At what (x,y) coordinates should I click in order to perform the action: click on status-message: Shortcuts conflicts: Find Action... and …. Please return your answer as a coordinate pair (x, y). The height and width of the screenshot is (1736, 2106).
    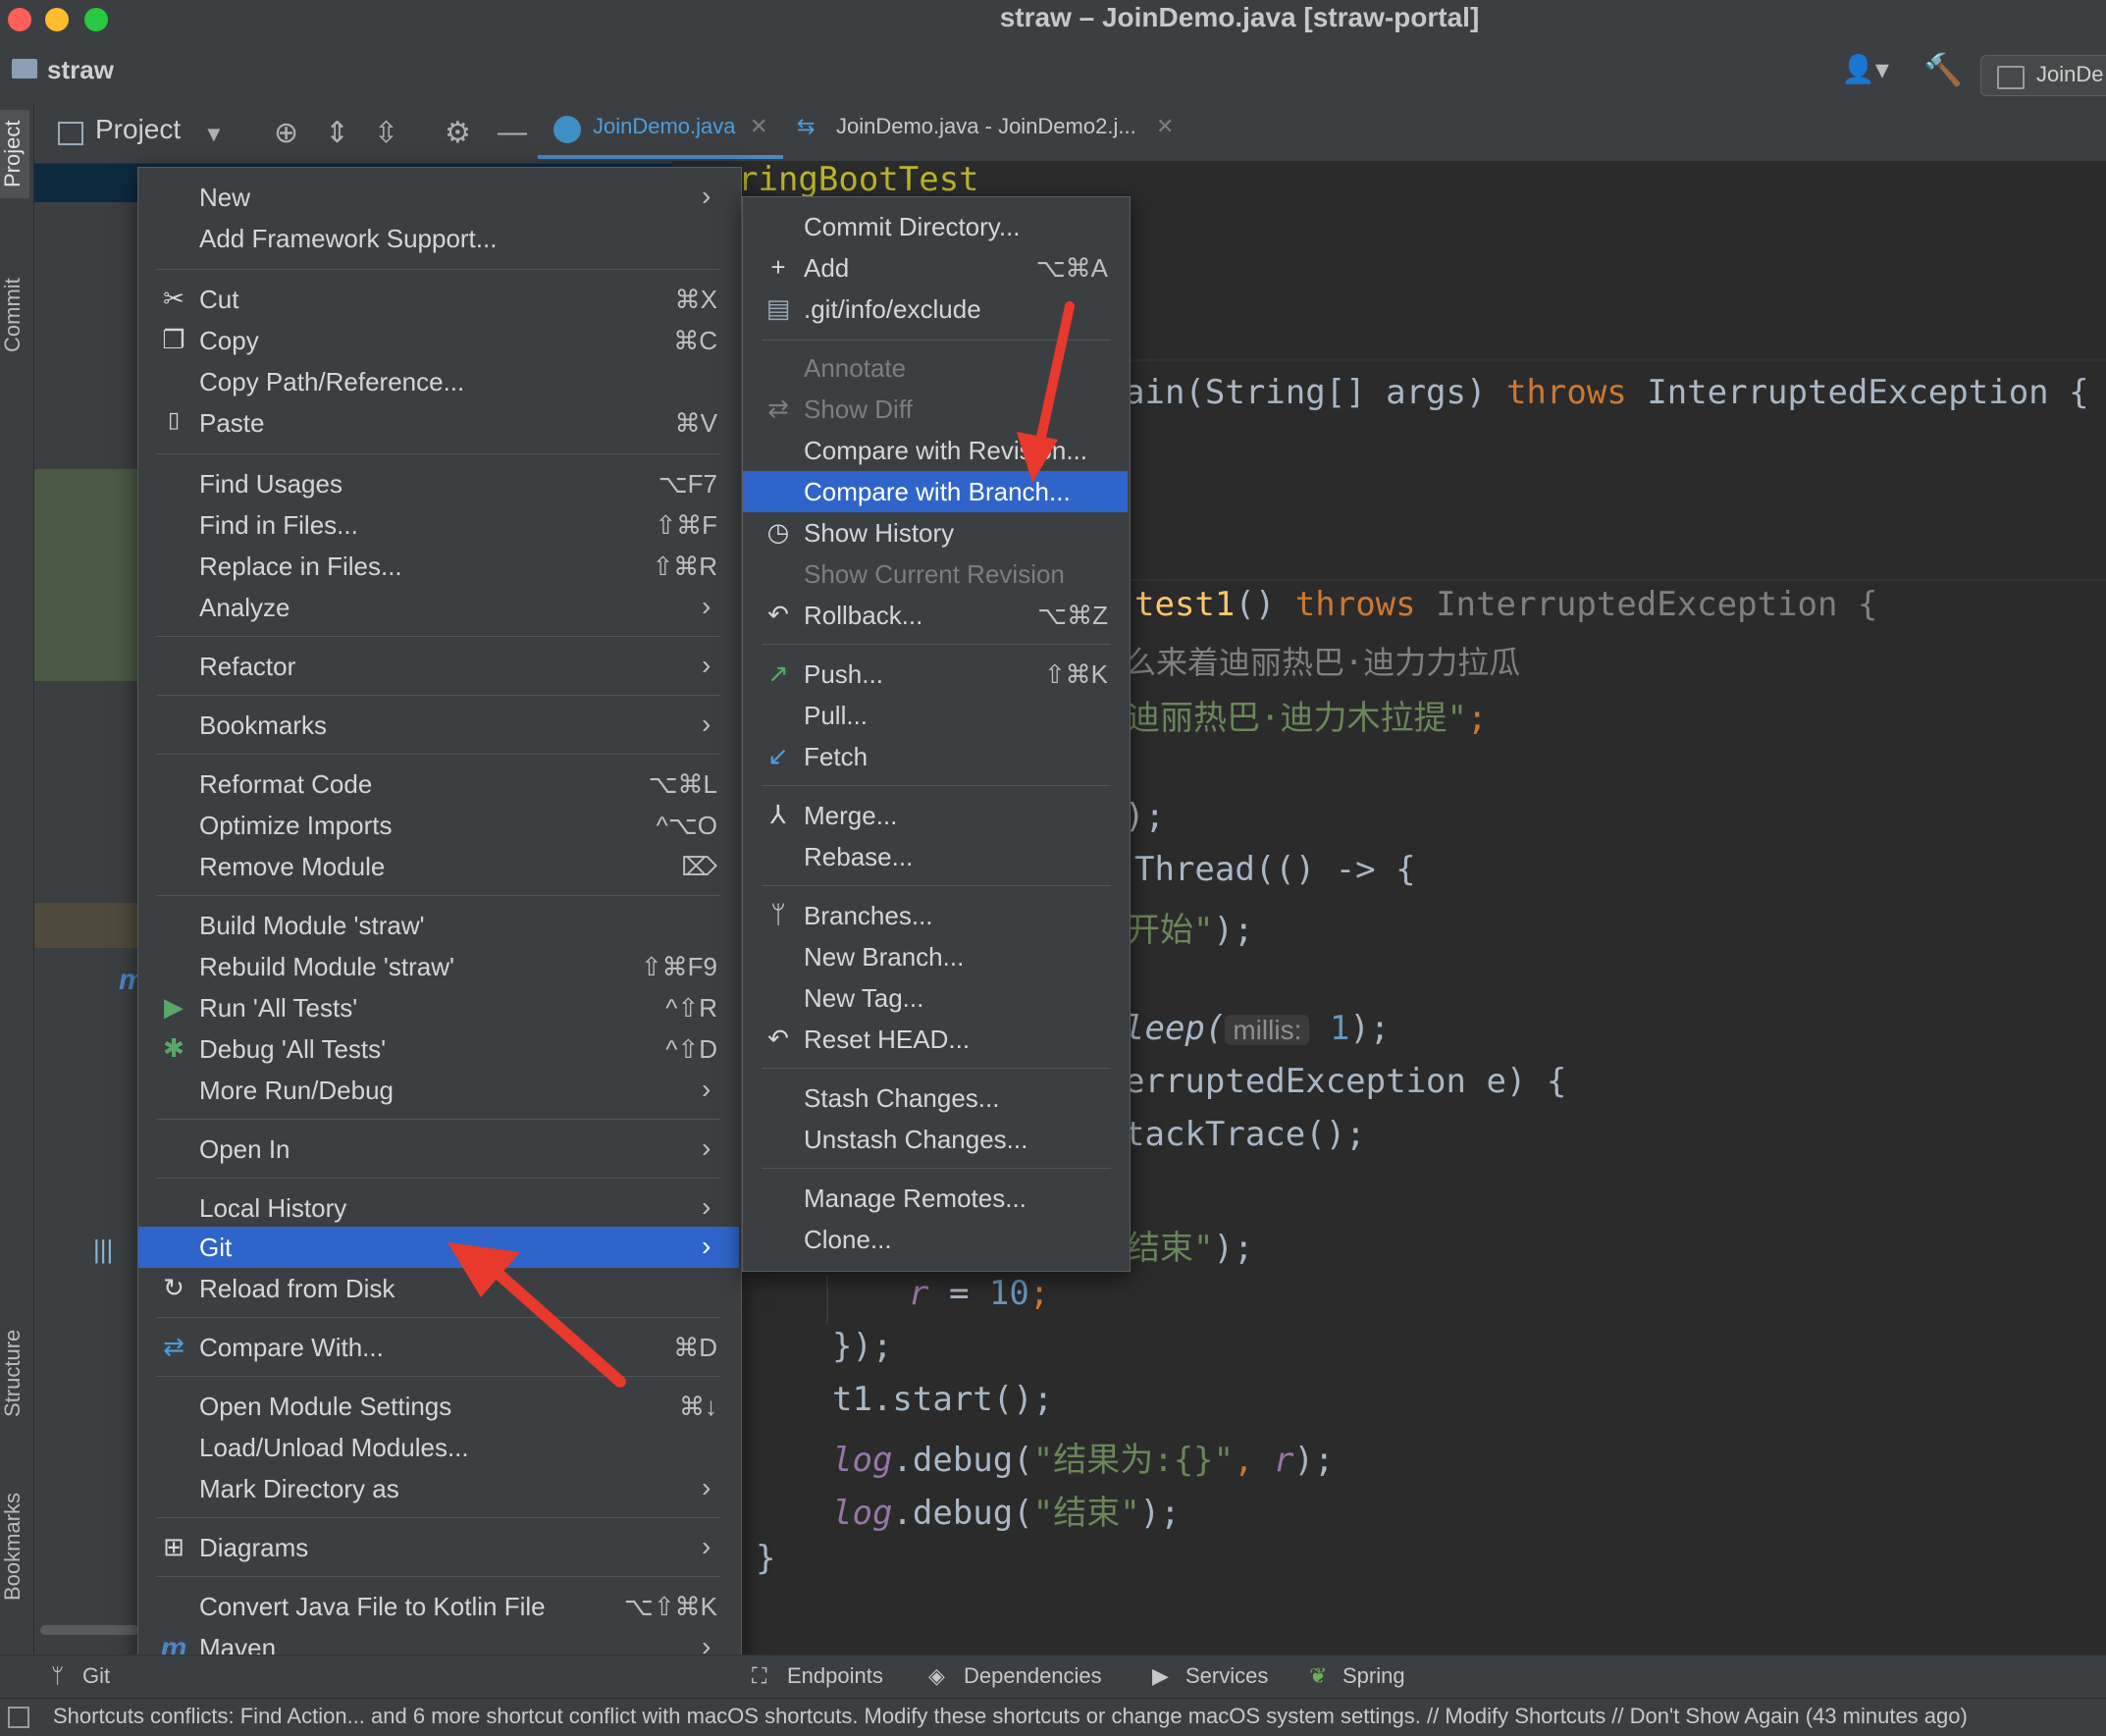
    Looking at the image, I should click on (1011, 1716).